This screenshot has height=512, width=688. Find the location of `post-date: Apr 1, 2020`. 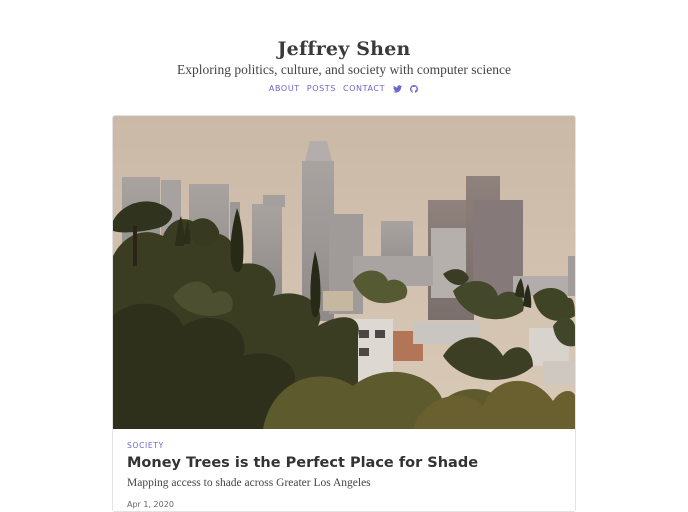

post-date: Apr 1, 2020 is located at coordinates (150, 504).